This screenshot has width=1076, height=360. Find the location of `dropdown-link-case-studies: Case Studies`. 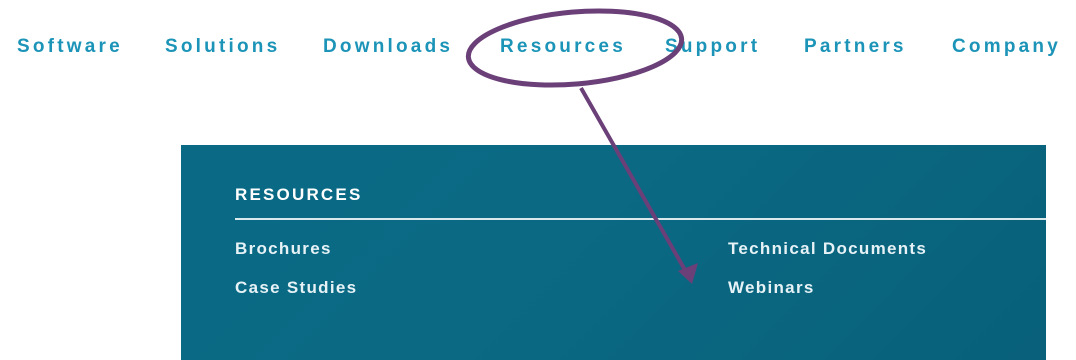

dropdown-link-case-studies: Case Studies is located at coordinates (296, 288).